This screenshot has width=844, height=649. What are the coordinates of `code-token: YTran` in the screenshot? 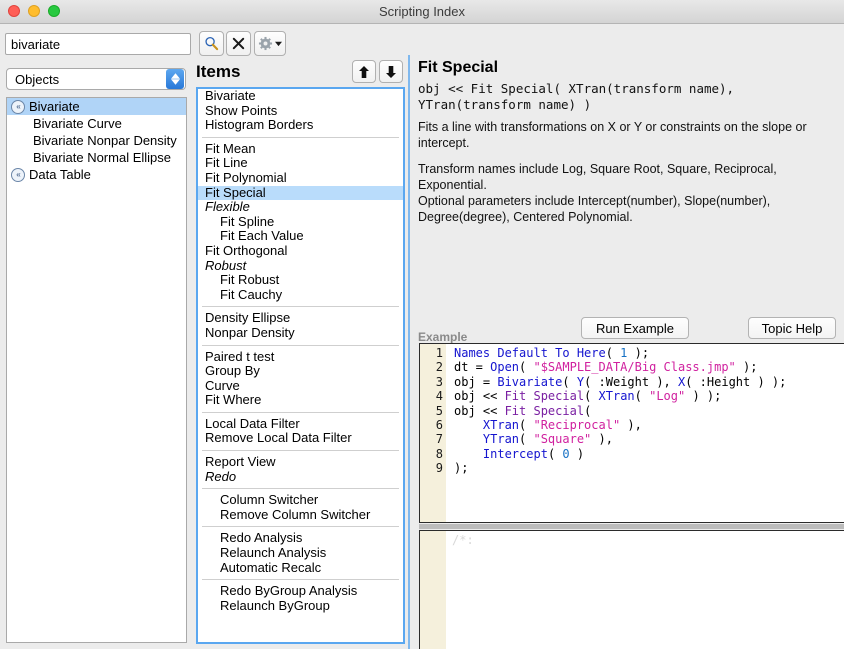 It's located at (501, 439).